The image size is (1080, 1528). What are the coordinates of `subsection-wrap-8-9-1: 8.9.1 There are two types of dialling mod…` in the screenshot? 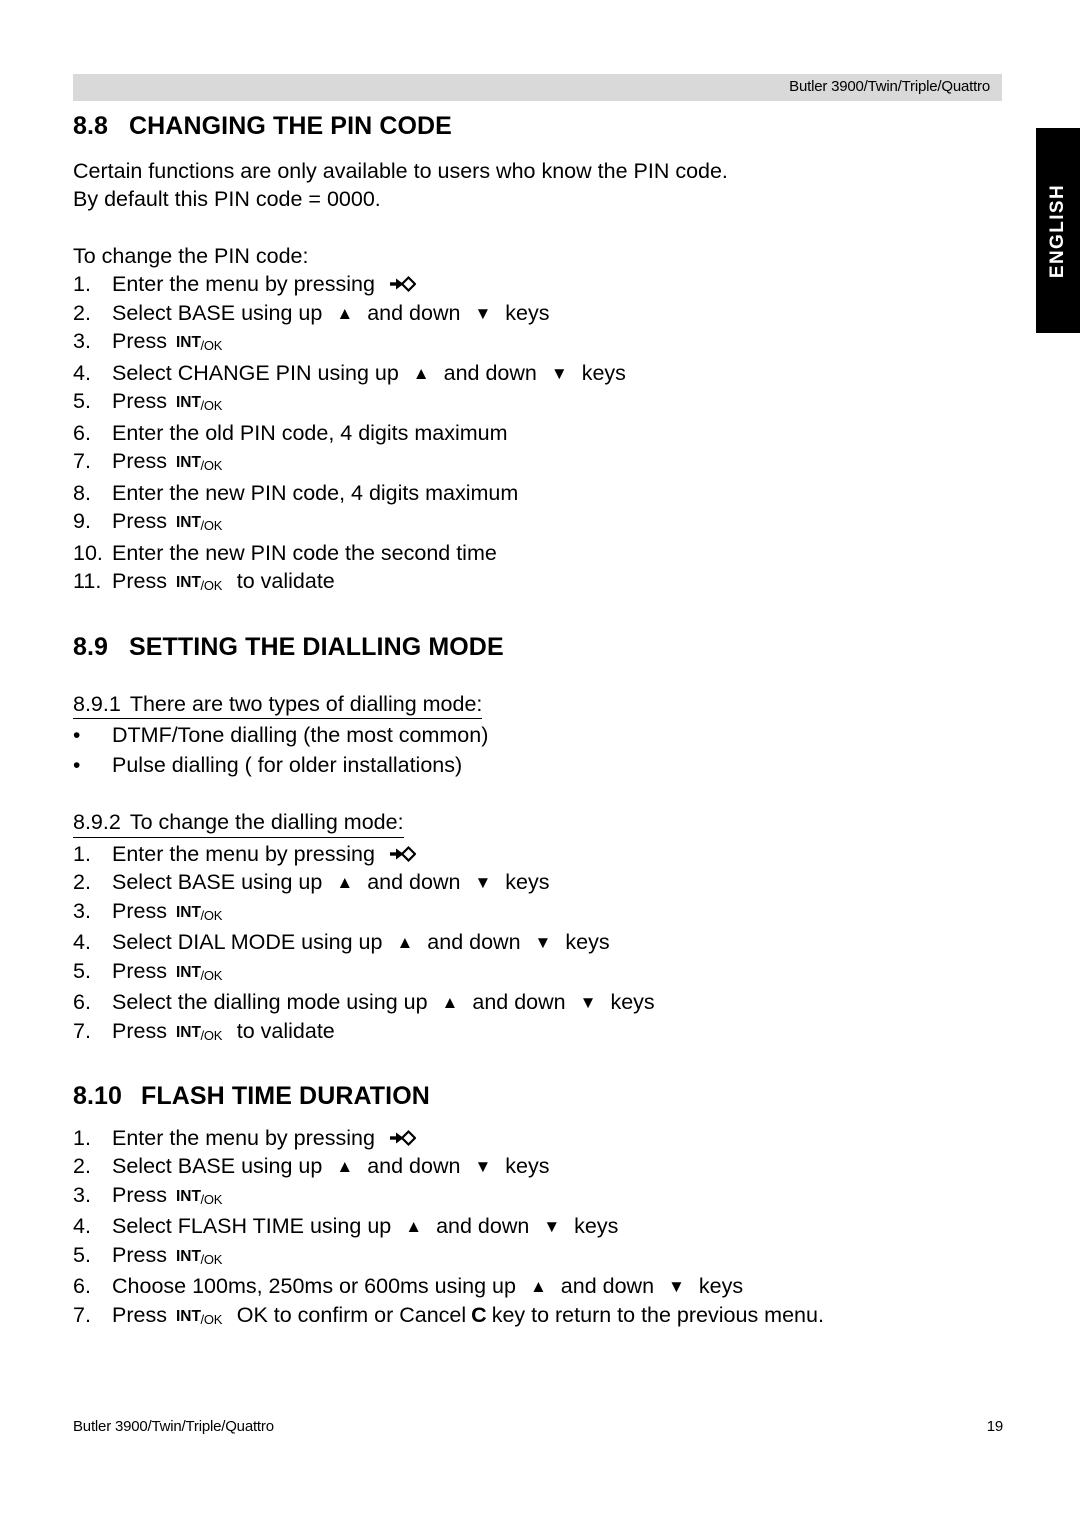 It's located at (538, 706).